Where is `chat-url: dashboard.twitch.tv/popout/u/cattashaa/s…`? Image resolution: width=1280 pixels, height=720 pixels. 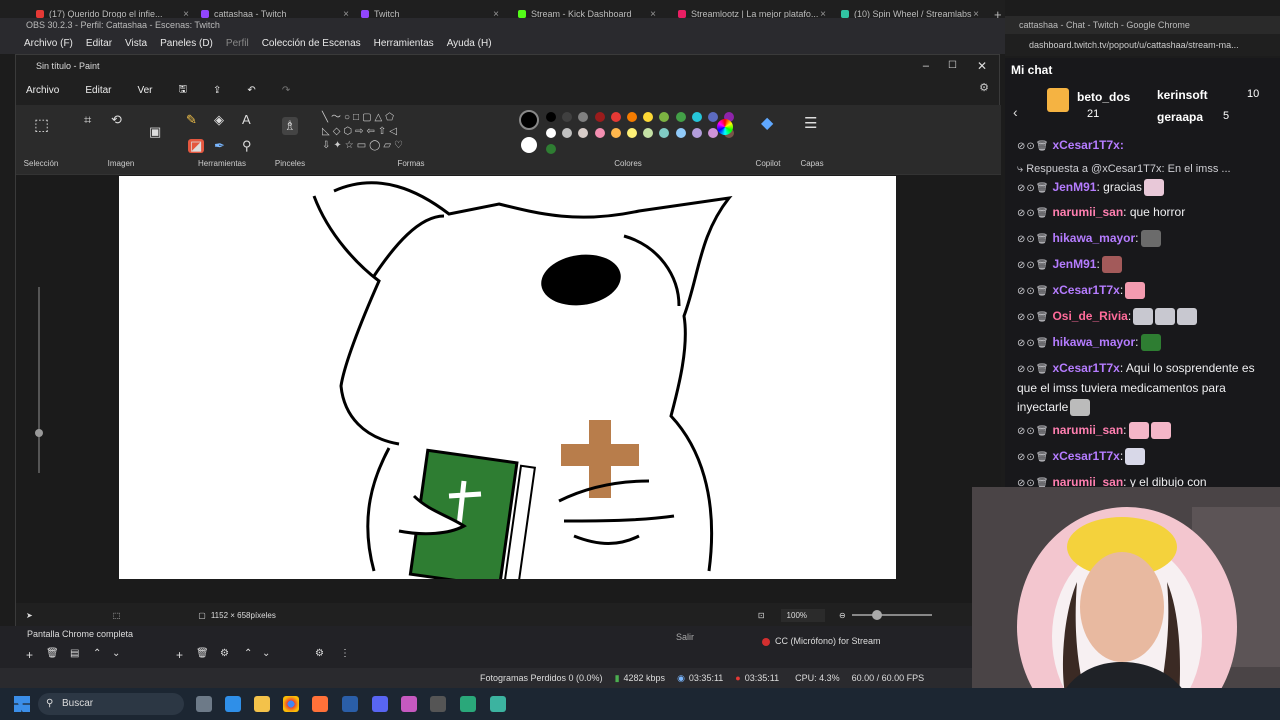
chat-url: dashboard.twitch.tv/popout/u/cattashaa/s… is located at coordinates (1134, 45).